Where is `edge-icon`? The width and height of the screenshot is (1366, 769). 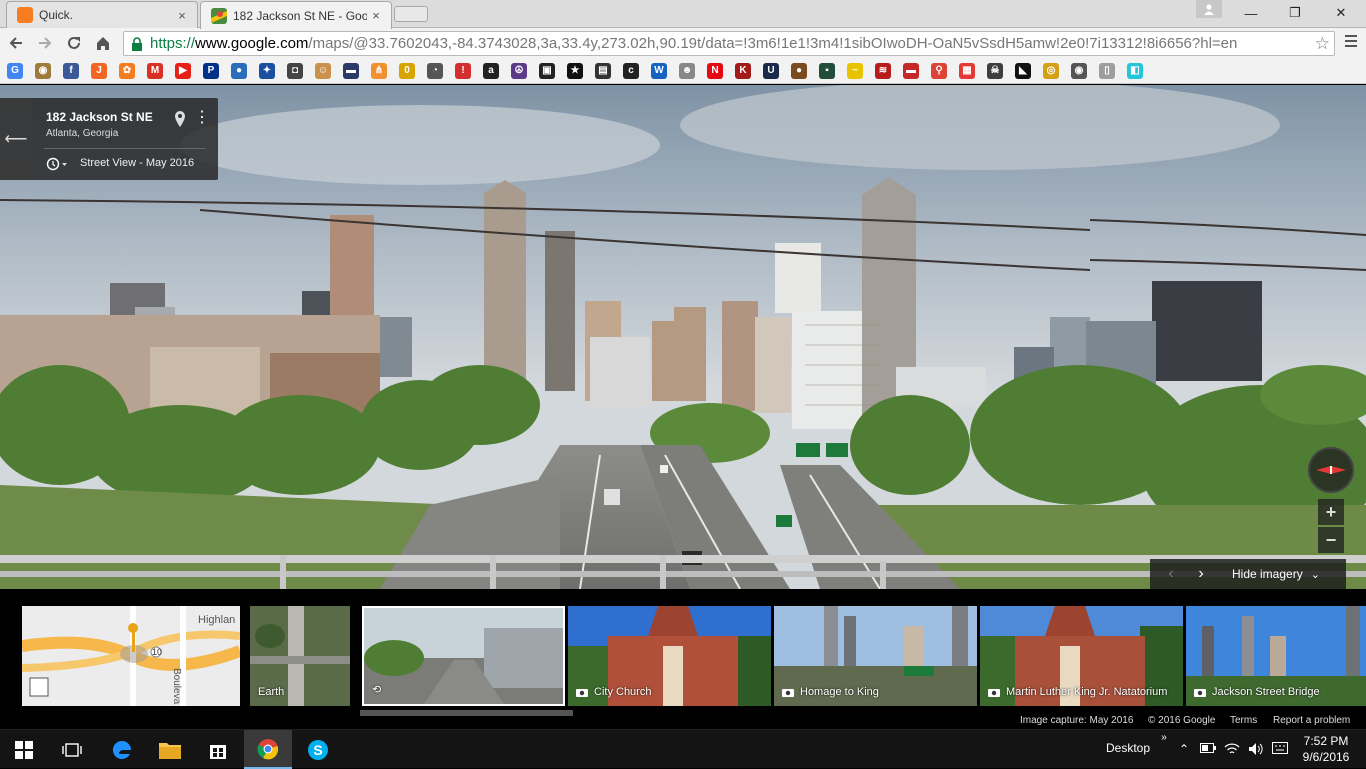
edge-icon is located at coordinates (122, 749).